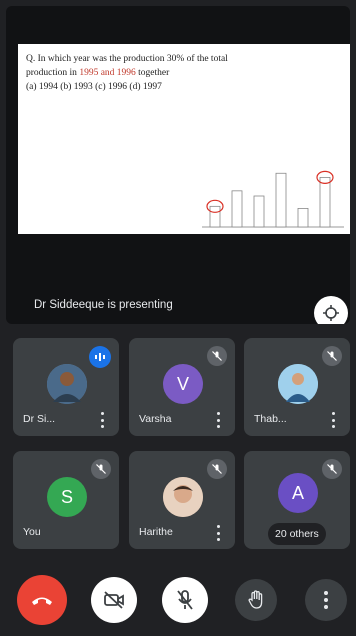 This screenshot has width=356, height=636. I want to click on participant-tile: Harithe, so click(182, 500).